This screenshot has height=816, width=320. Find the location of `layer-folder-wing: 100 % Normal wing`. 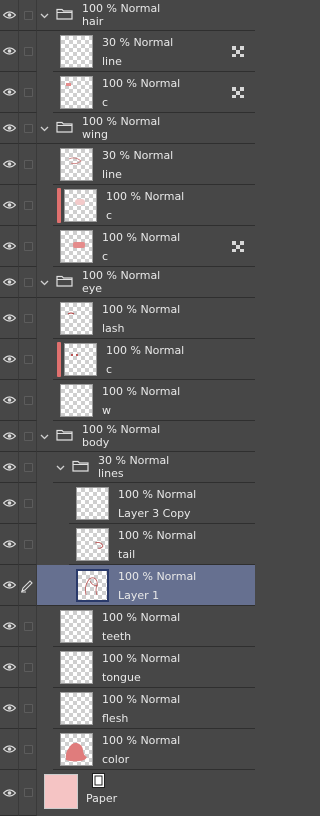

layer-folder-wing: 100 % Normal wing is located at coordinates (127, 128).